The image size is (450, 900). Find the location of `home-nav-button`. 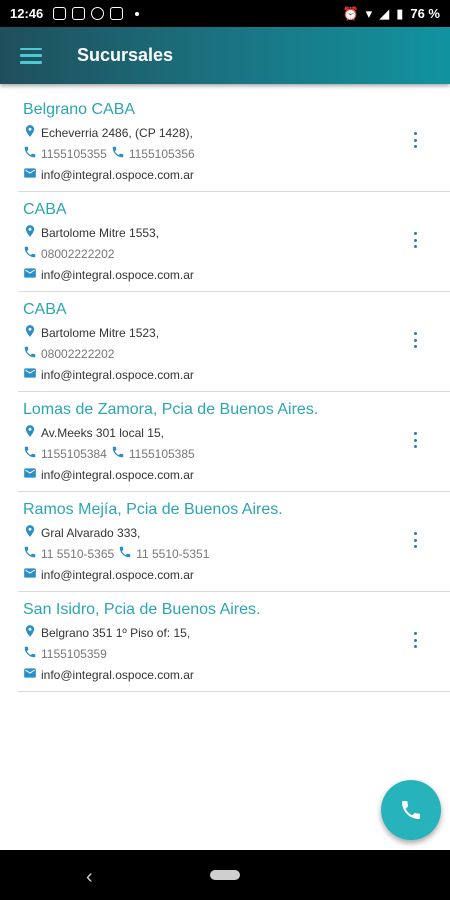

home-nav-button is located at coordinates (225, 875).